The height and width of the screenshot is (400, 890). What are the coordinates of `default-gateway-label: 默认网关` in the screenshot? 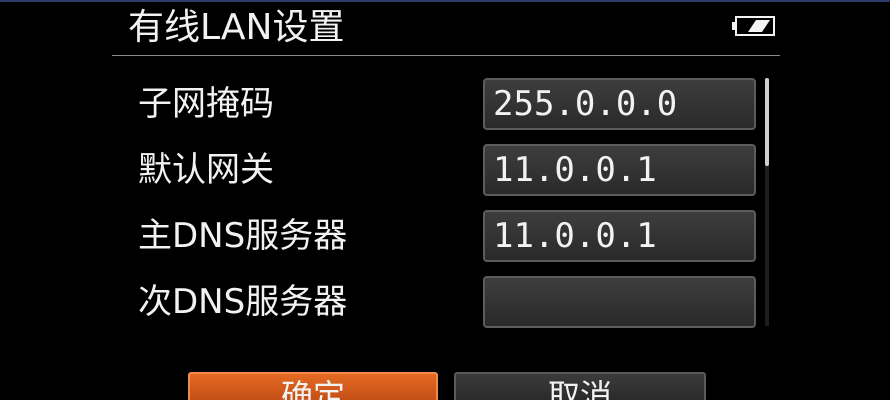 It's located at (206, 170).